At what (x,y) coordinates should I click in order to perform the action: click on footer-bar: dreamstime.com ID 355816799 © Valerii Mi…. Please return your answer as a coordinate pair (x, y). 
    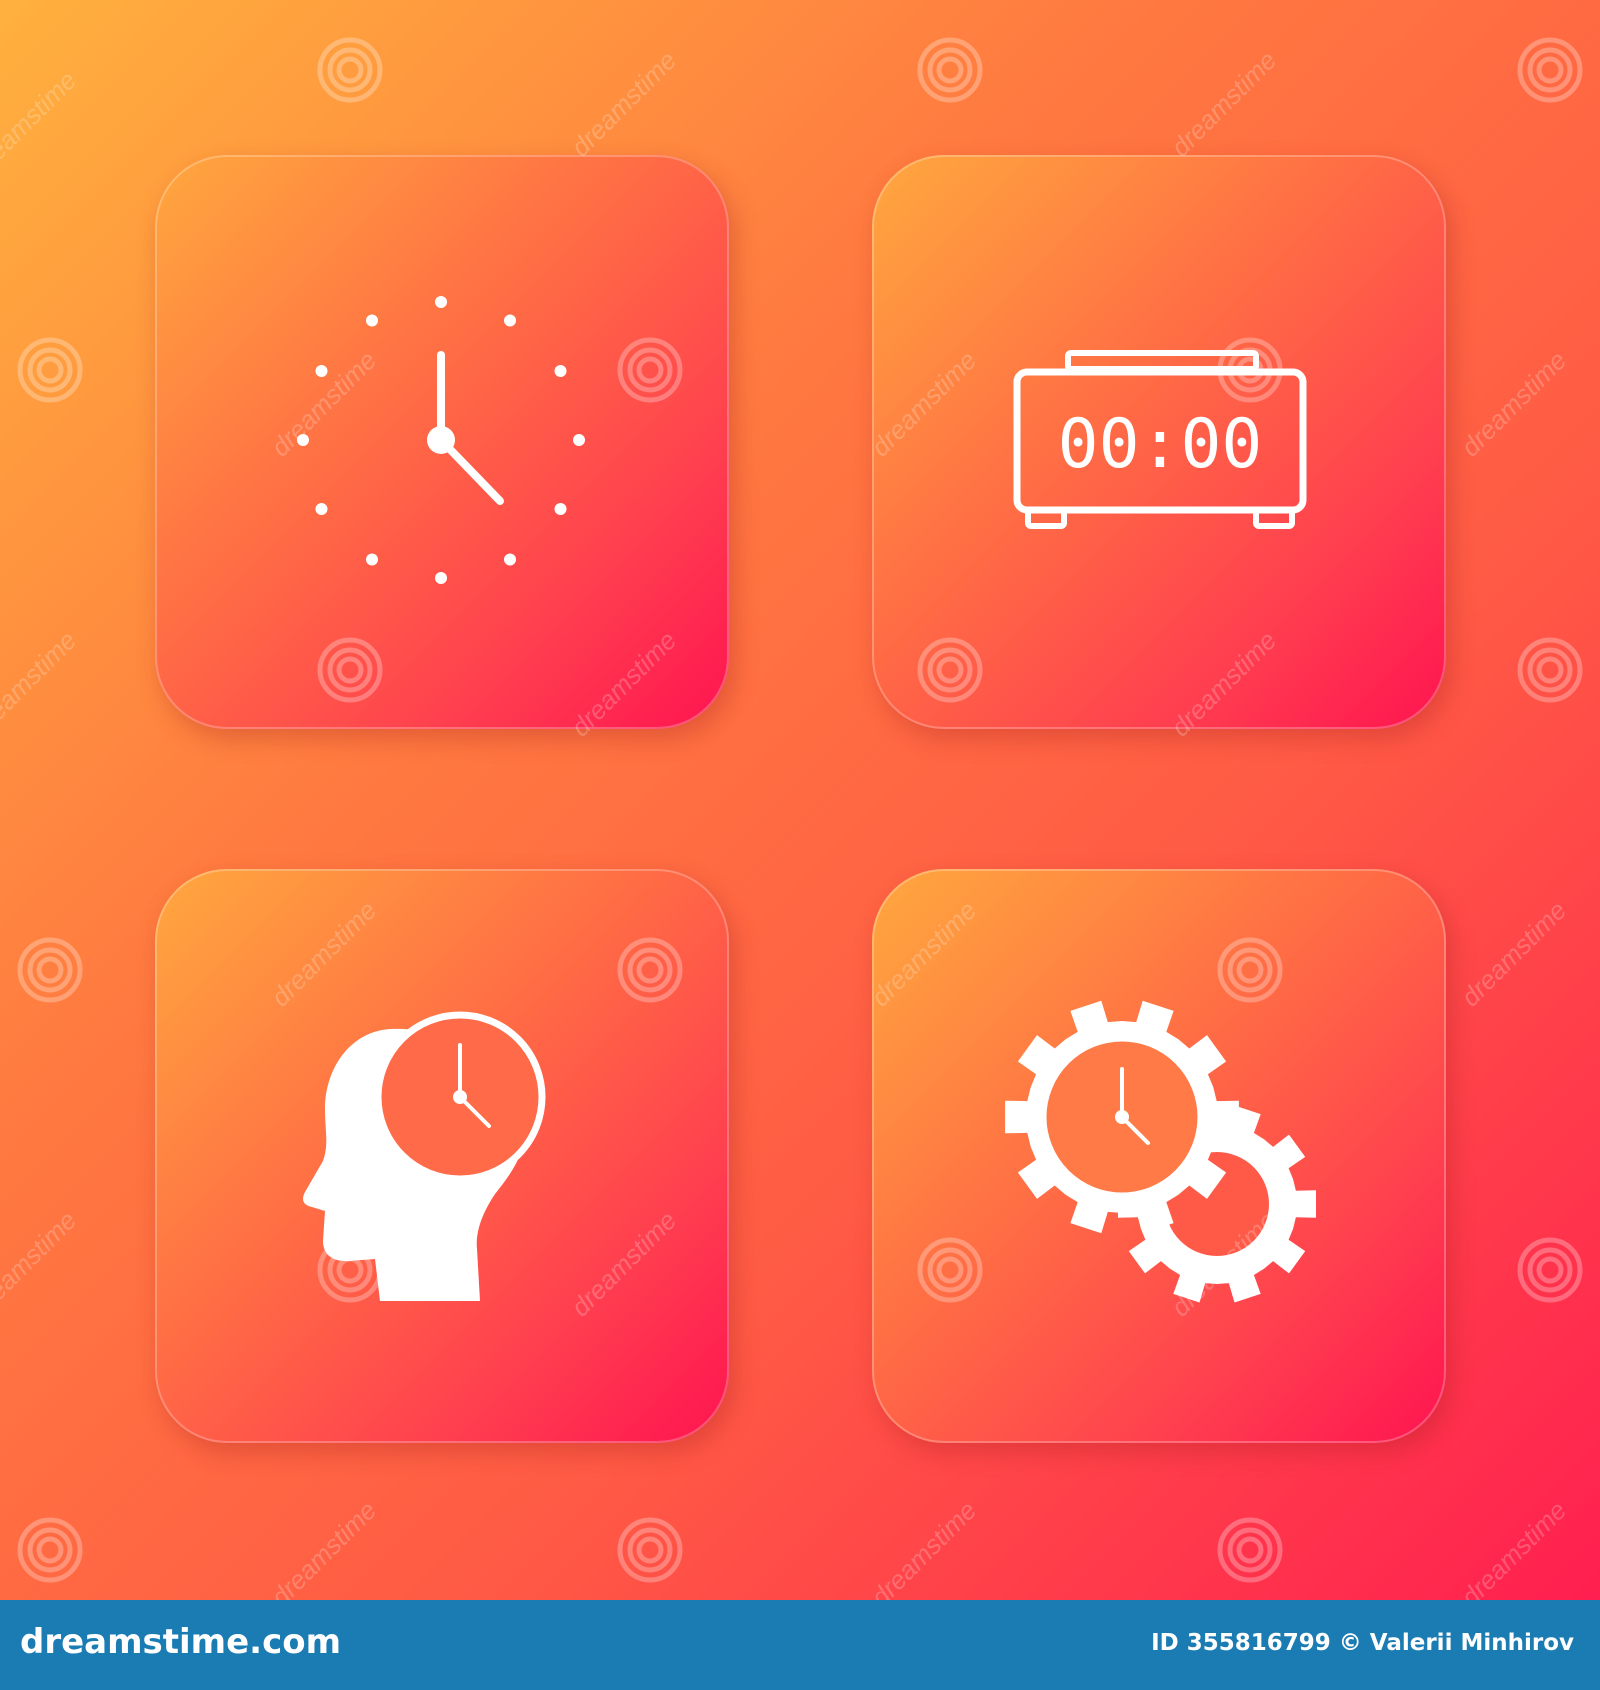
    Looking at the image, I should click on (800, 1645).